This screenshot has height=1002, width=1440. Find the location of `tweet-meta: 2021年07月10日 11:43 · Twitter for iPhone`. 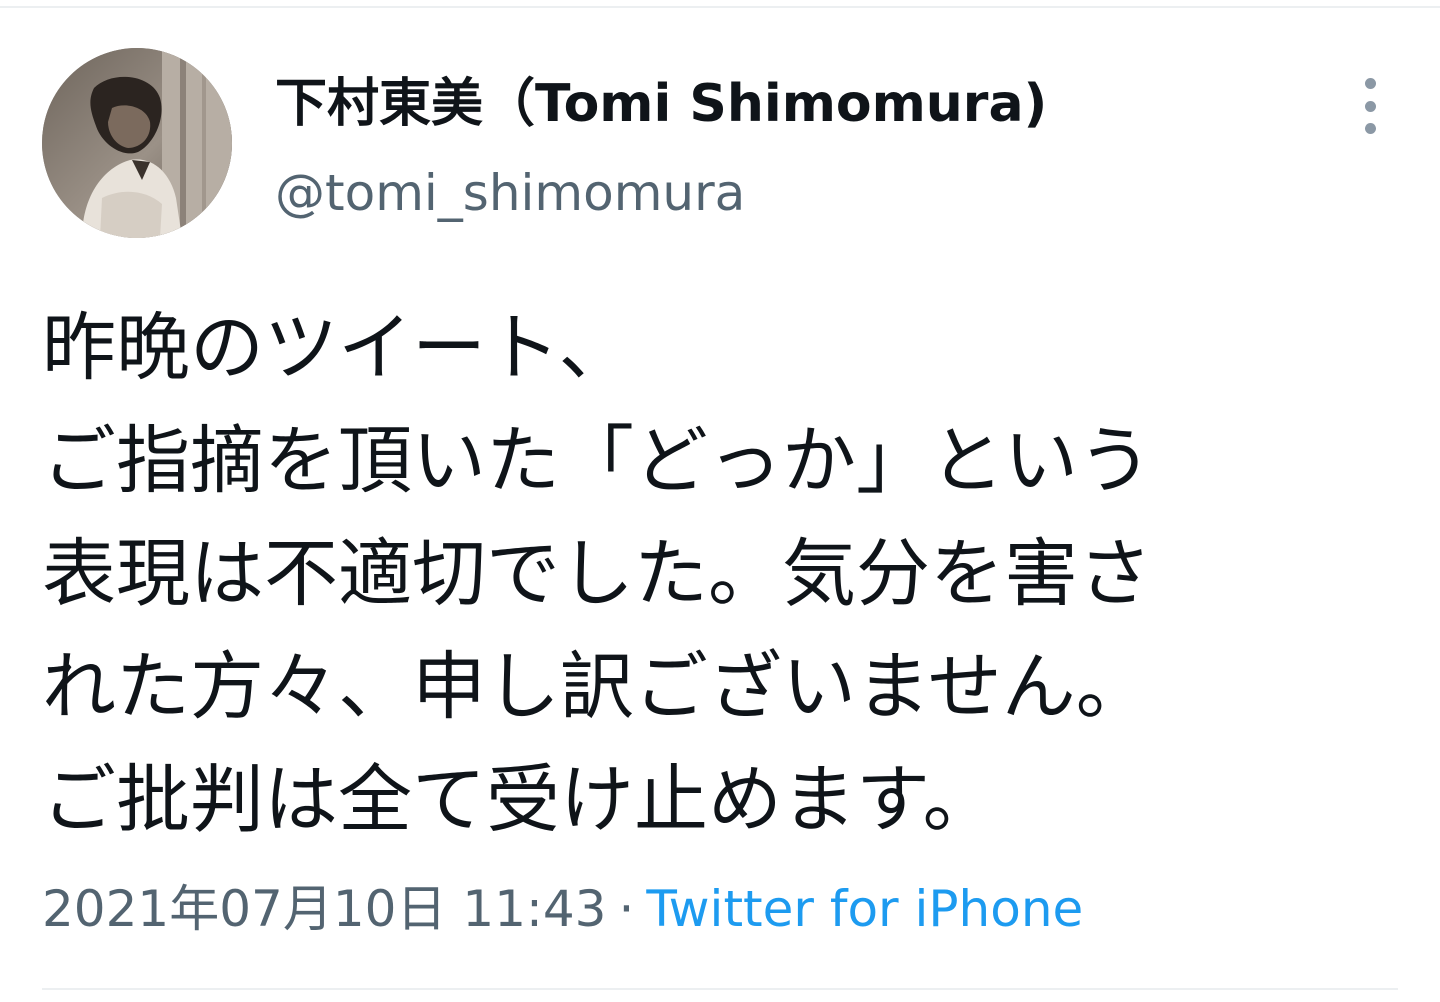

tweet-meta: 2021年07月10日 11:43 · Twitter for iPhone is located at coordinates (562, 909).